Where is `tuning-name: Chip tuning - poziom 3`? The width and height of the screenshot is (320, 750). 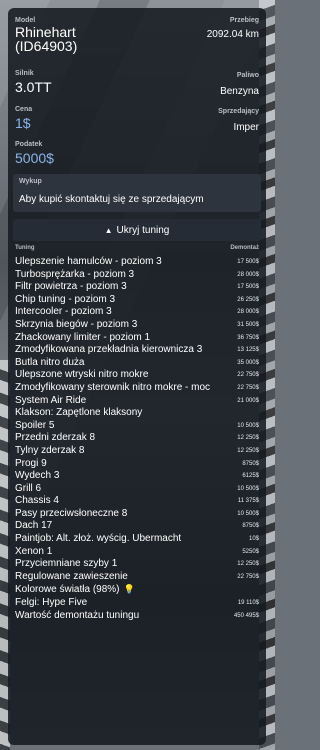 tuning-name: Chip tuning - poziom 3 is located at coordinates (65, 300).